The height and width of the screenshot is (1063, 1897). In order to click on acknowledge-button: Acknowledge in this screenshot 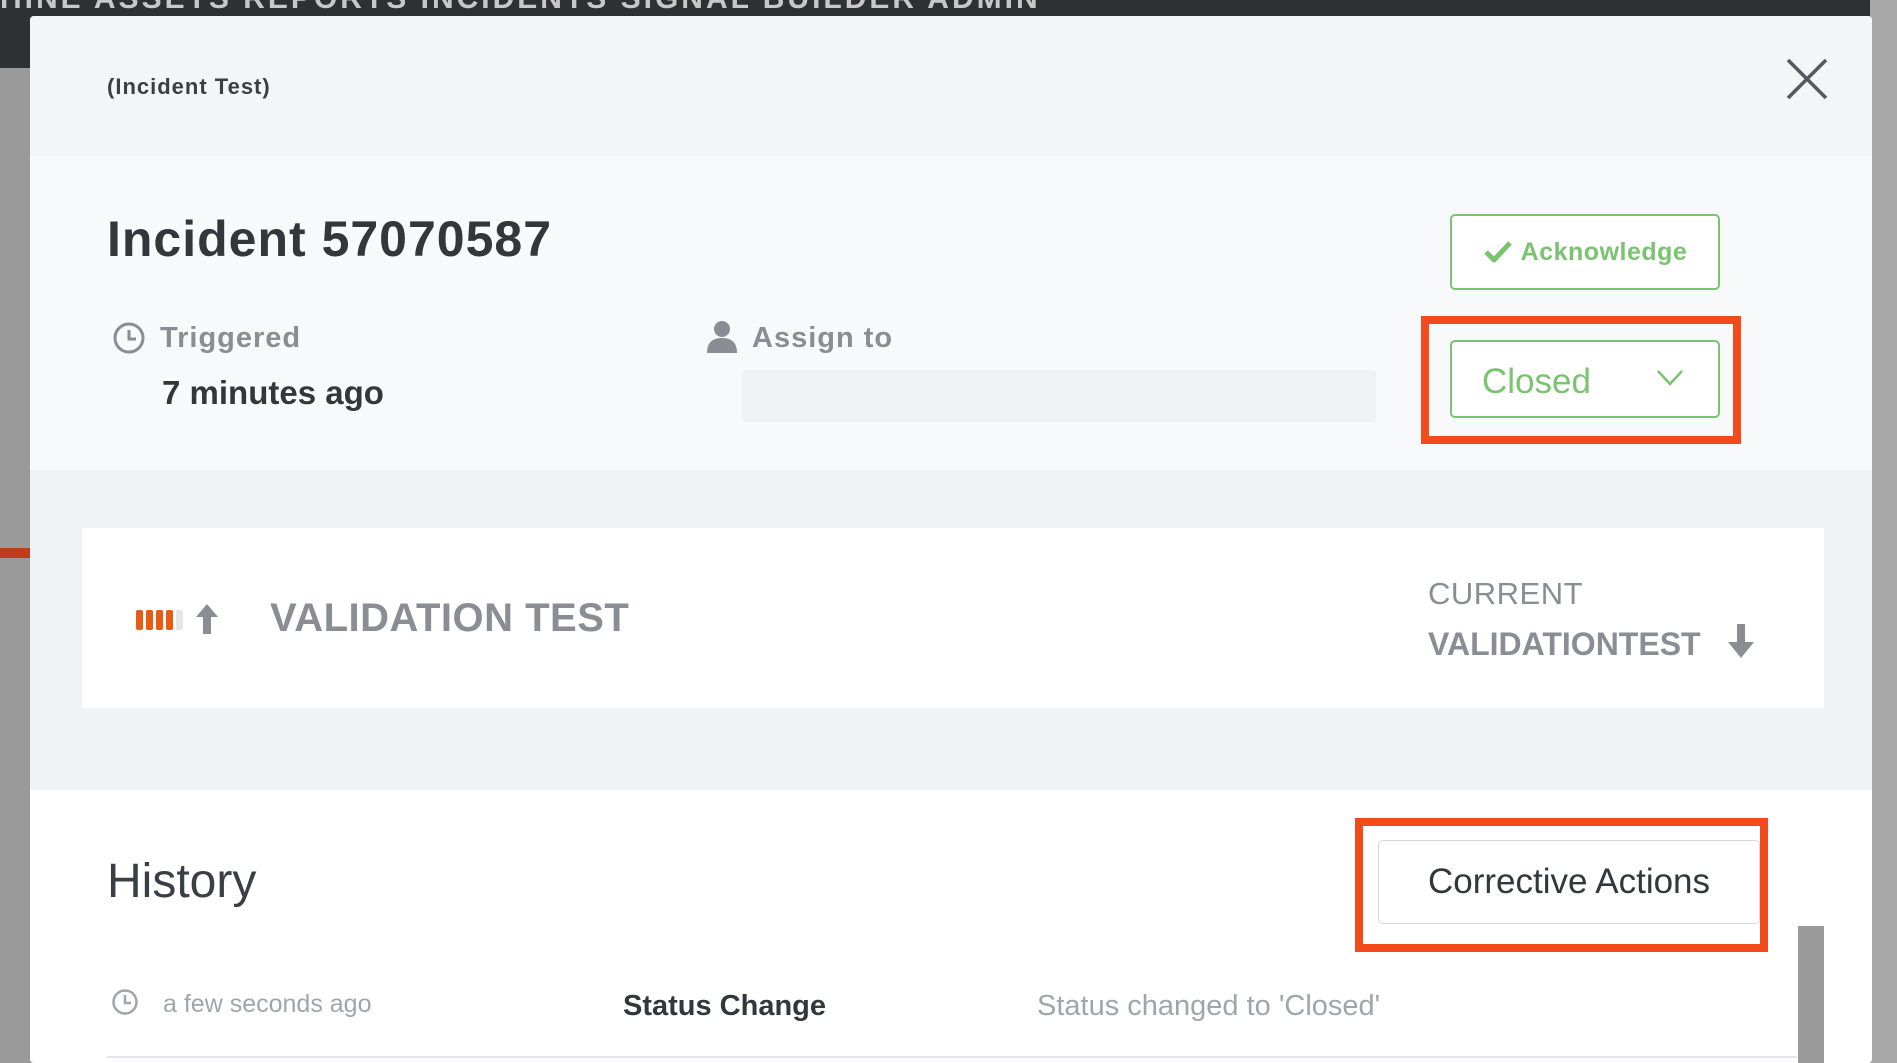, I will do `click(1585, 252)`.